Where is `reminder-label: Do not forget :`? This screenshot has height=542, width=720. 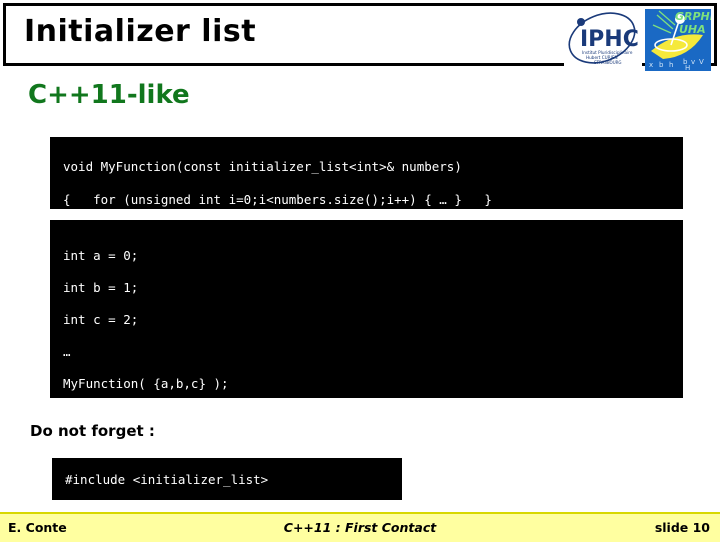
reminder-label: Do not forget : is located at coordinates (92, 431).